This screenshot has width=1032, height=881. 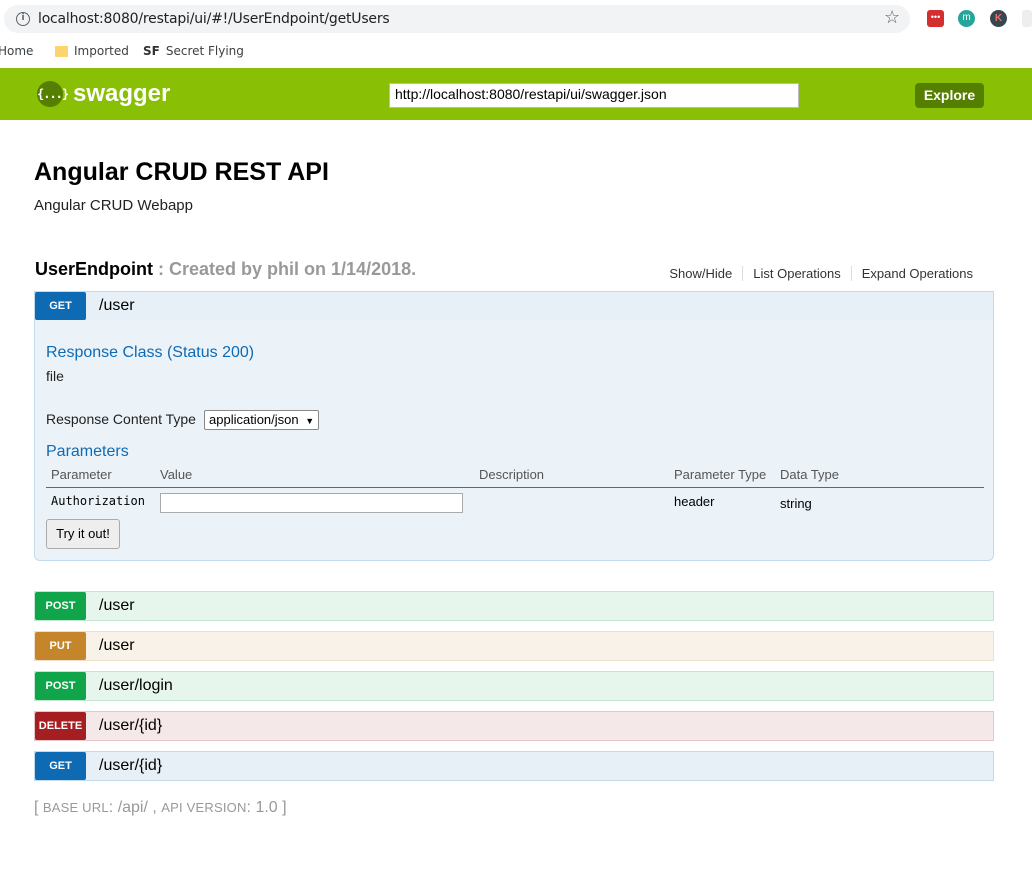 What do you see at coordinates (98, 501) in the screenshot?
I see `param-name: Authorization` at bounding box center [98, 501].